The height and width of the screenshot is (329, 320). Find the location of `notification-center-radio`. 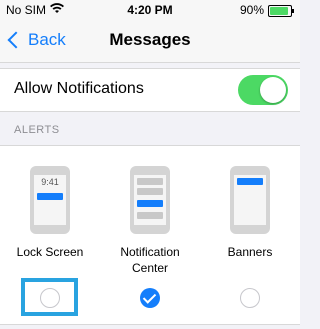

notification-center-radio is located at coordinates (150, 298).